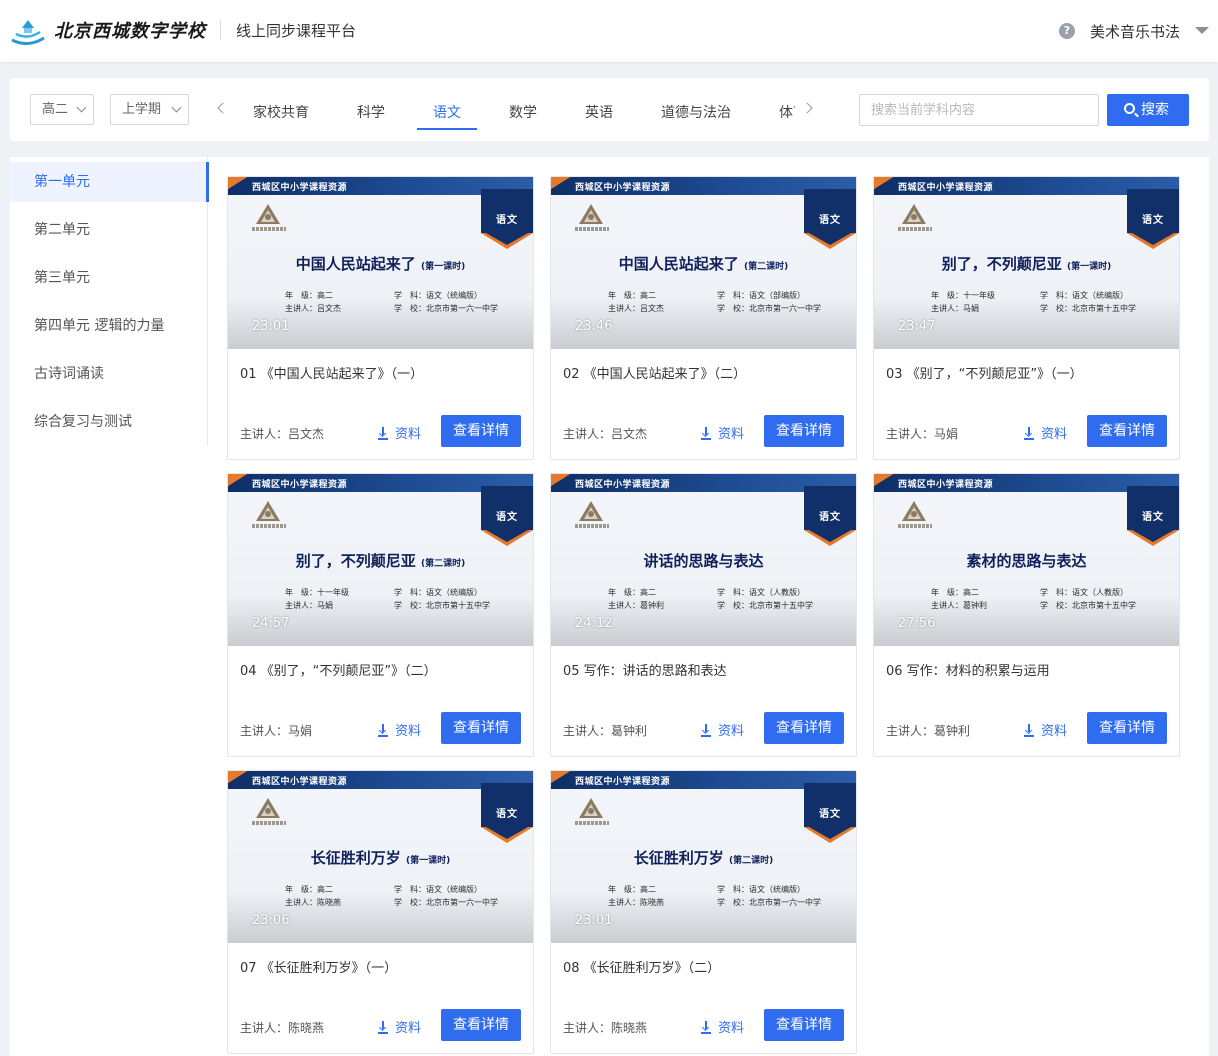  What do you see at coordinates (641, 966) in the screenshot?
I see `course-title: 08 《长征胜利万岁》（二）` at bounding box center [641, 966].